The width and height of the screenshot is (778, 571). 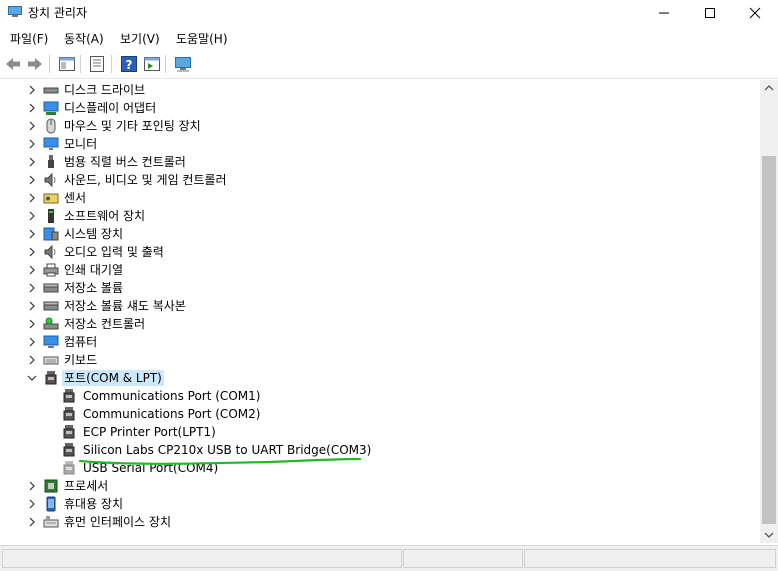 I want to click on chevron-up-icon, so click(x=769, y=88).